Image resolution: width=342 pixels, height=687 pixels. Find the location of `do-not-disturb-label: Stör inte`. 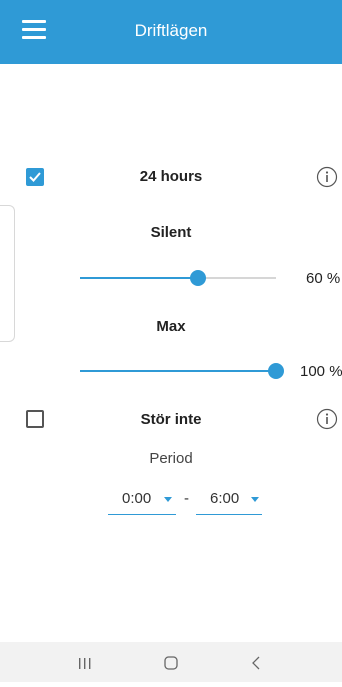

do-not-disturb-label: Stör inte is located at coordinates (171, 419).